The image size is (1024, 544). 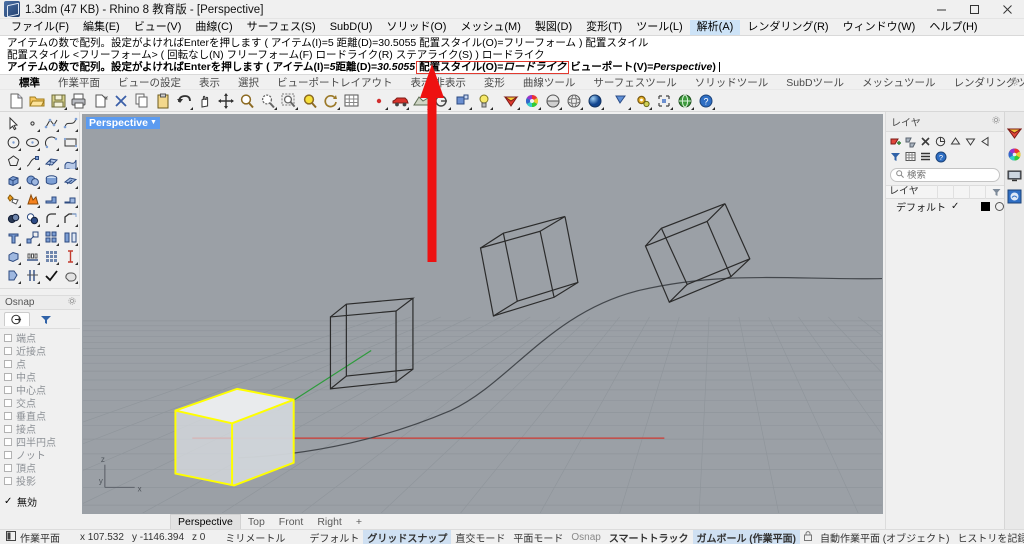 I want to click on toolbar-tab-viewport-layout: ビューポートレイアウト, so click(x=335, y=82).